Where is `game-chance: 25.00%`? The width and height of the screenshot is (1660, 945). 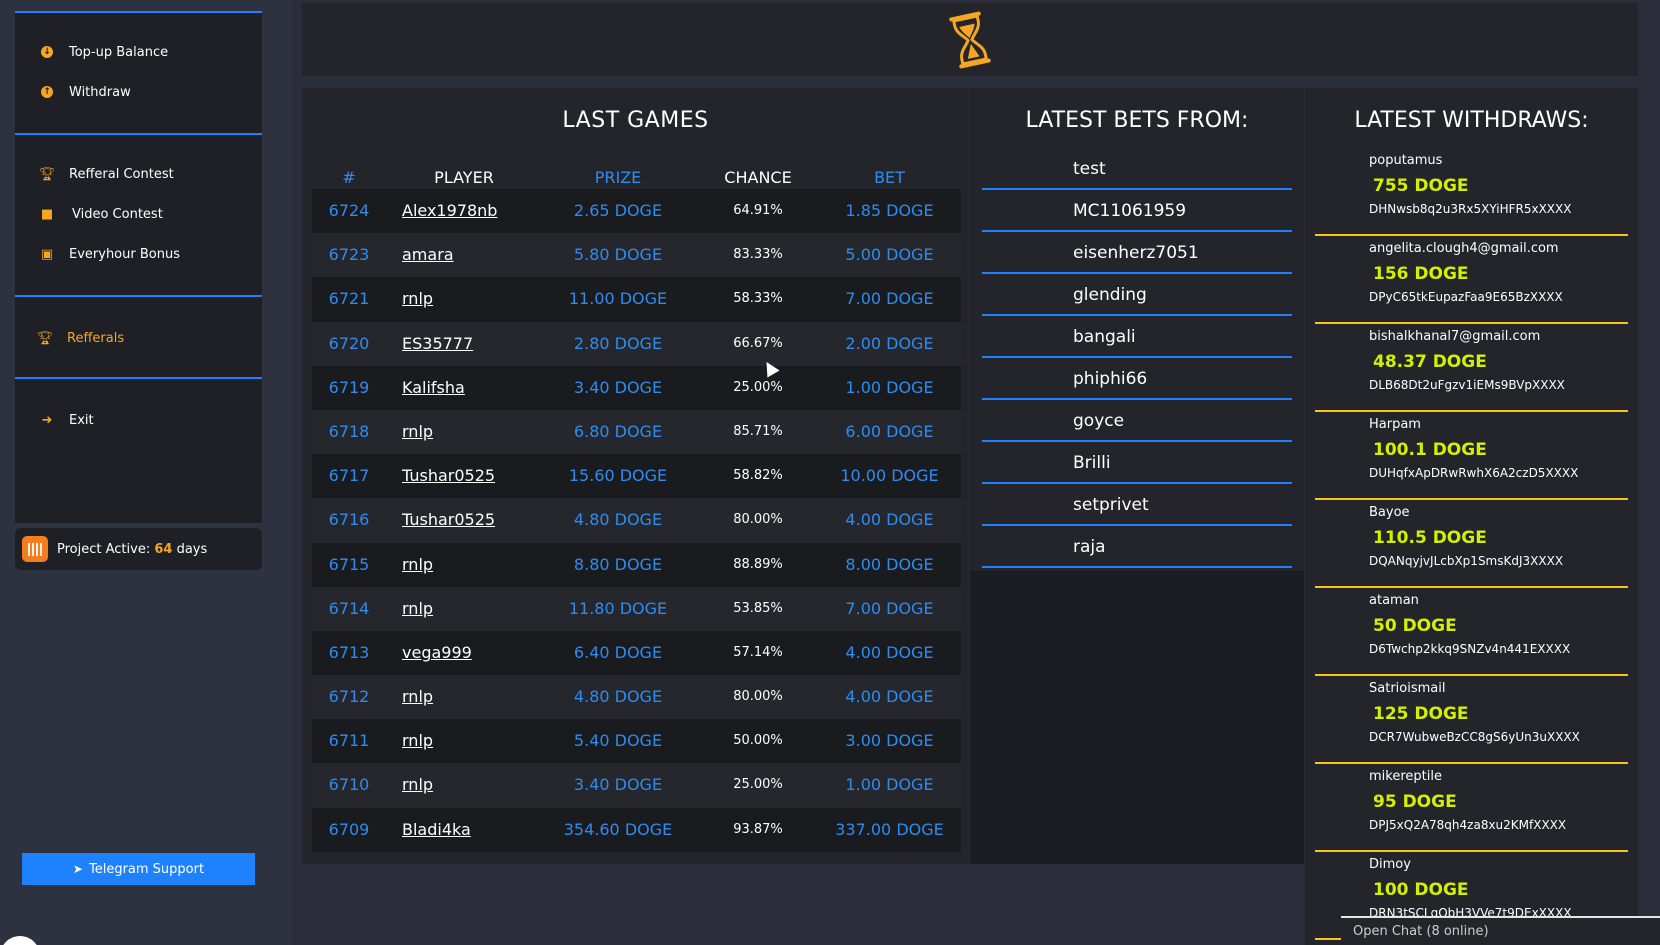
game-chance: 25.00% is located at coordinates (758, 387).